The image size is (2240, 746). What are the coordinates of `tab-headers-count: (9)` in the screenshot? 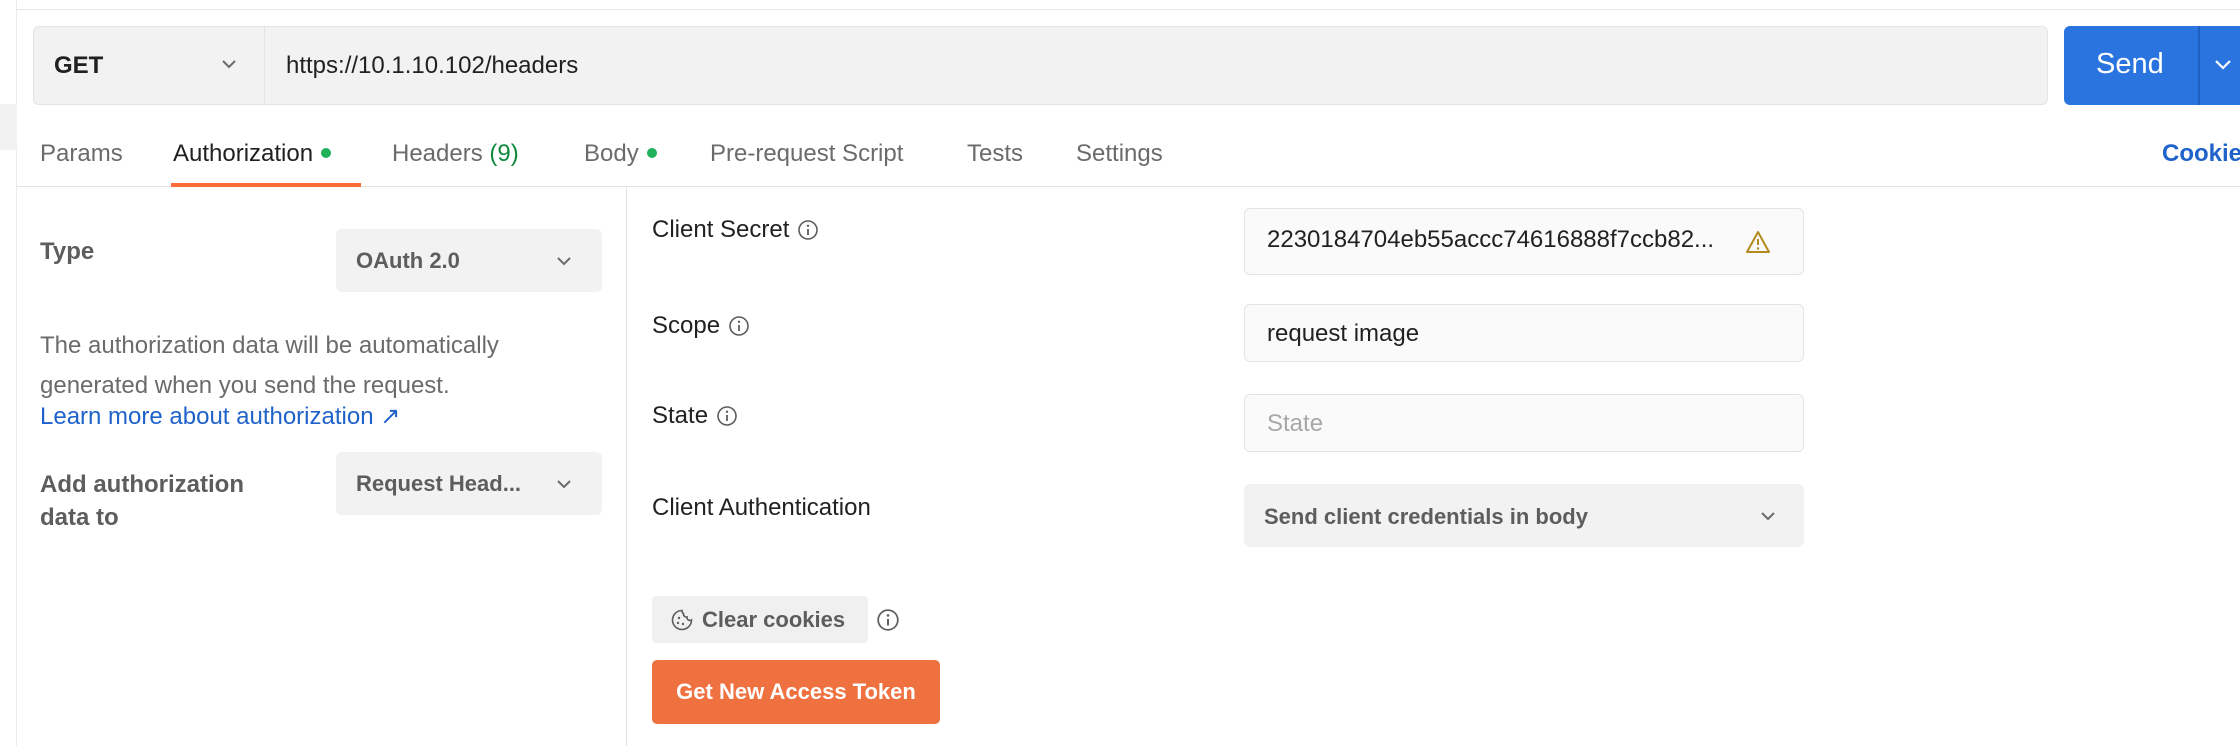 It's located at (504, 153).